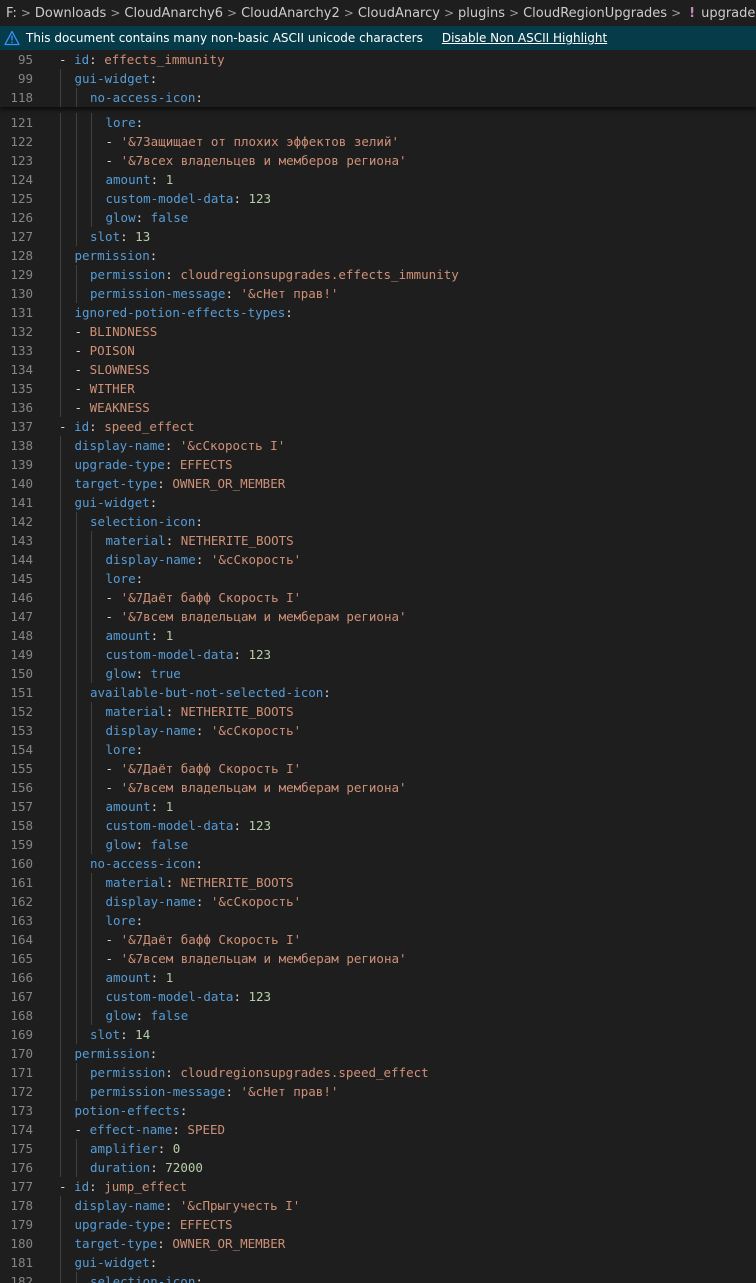 Image resolution: width=756 pixels, height=1283 pixels. What do you see at coordinates (112, 1262) in the screenshot?
I see `code-token: gui-widget` at bounding box center [112, 1262].